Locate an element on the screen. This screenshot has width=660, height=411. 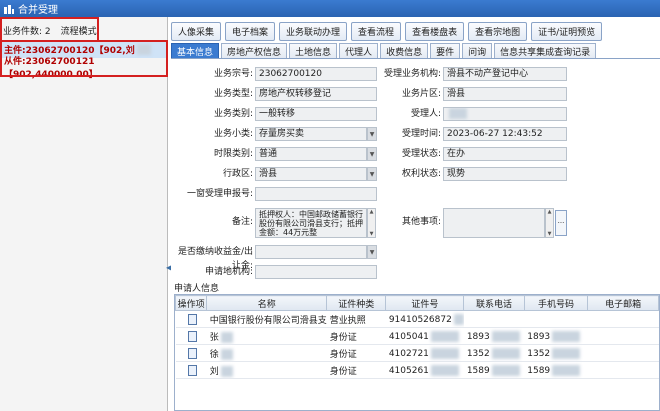
view-parcel-map-button: 查看宗地图 is located at coordinates (498, 31).